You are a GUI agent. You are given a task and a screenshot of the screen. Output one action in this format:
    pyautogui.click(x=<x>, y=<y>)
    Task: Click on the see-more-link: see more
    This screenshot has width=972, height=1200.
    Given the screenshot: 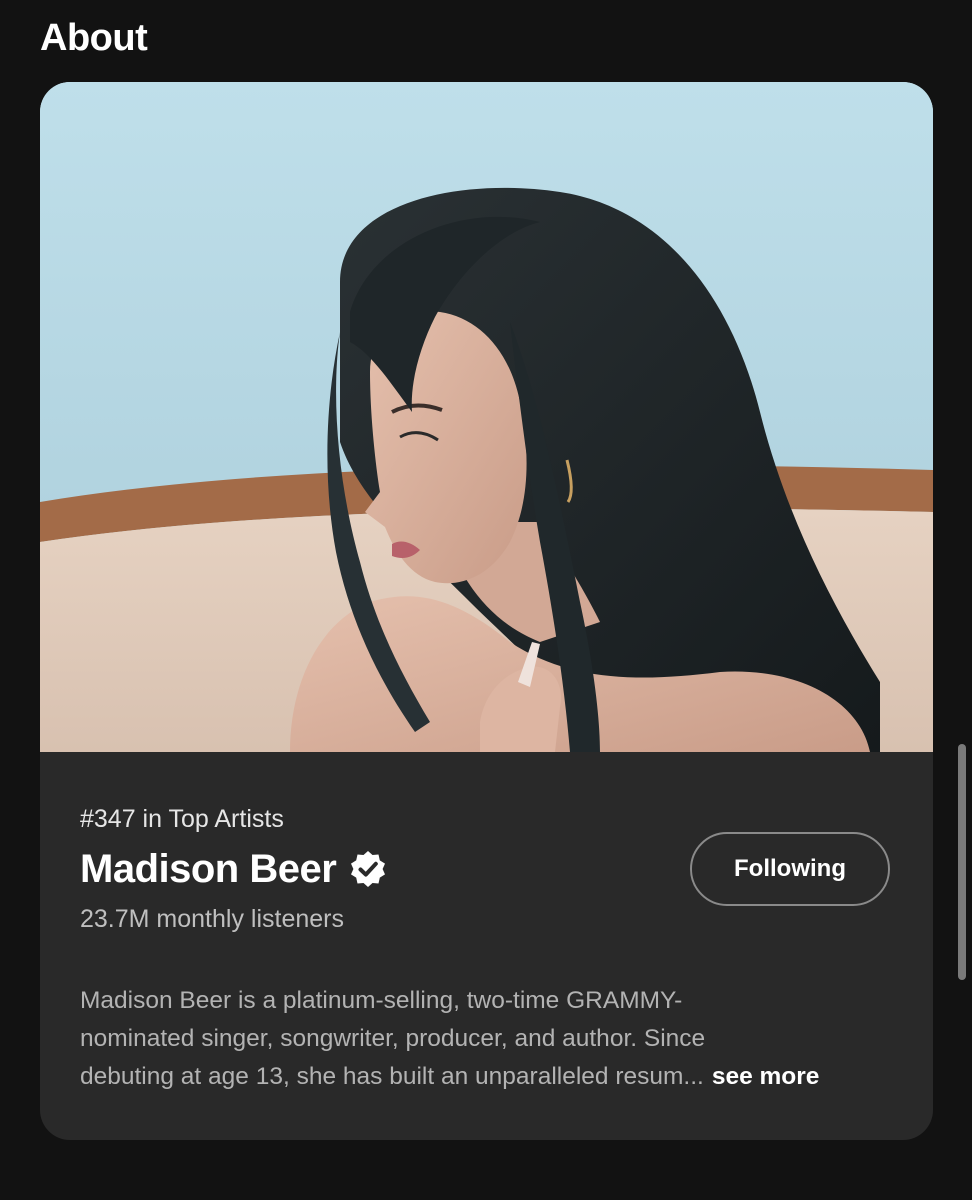 What is the action you would take?
    pyautogui.click(x=766, y=1076)
    